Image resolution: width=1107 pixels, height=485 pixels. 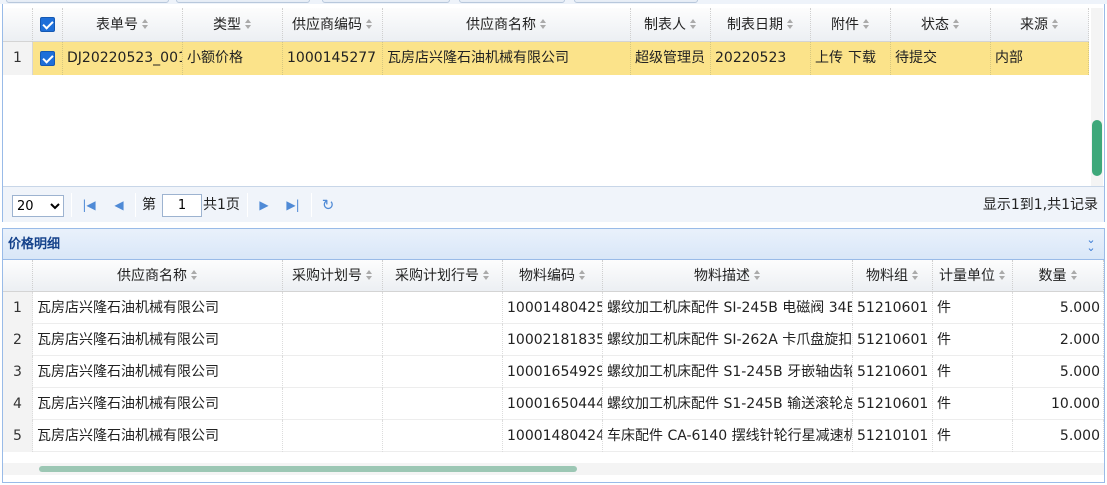 I want to click on detail-grid-header: 供应商名称 采购计划号 采购计划行号 物料编码 物料描述 物料组 计量单位 数量, so click(x=553, y=276).